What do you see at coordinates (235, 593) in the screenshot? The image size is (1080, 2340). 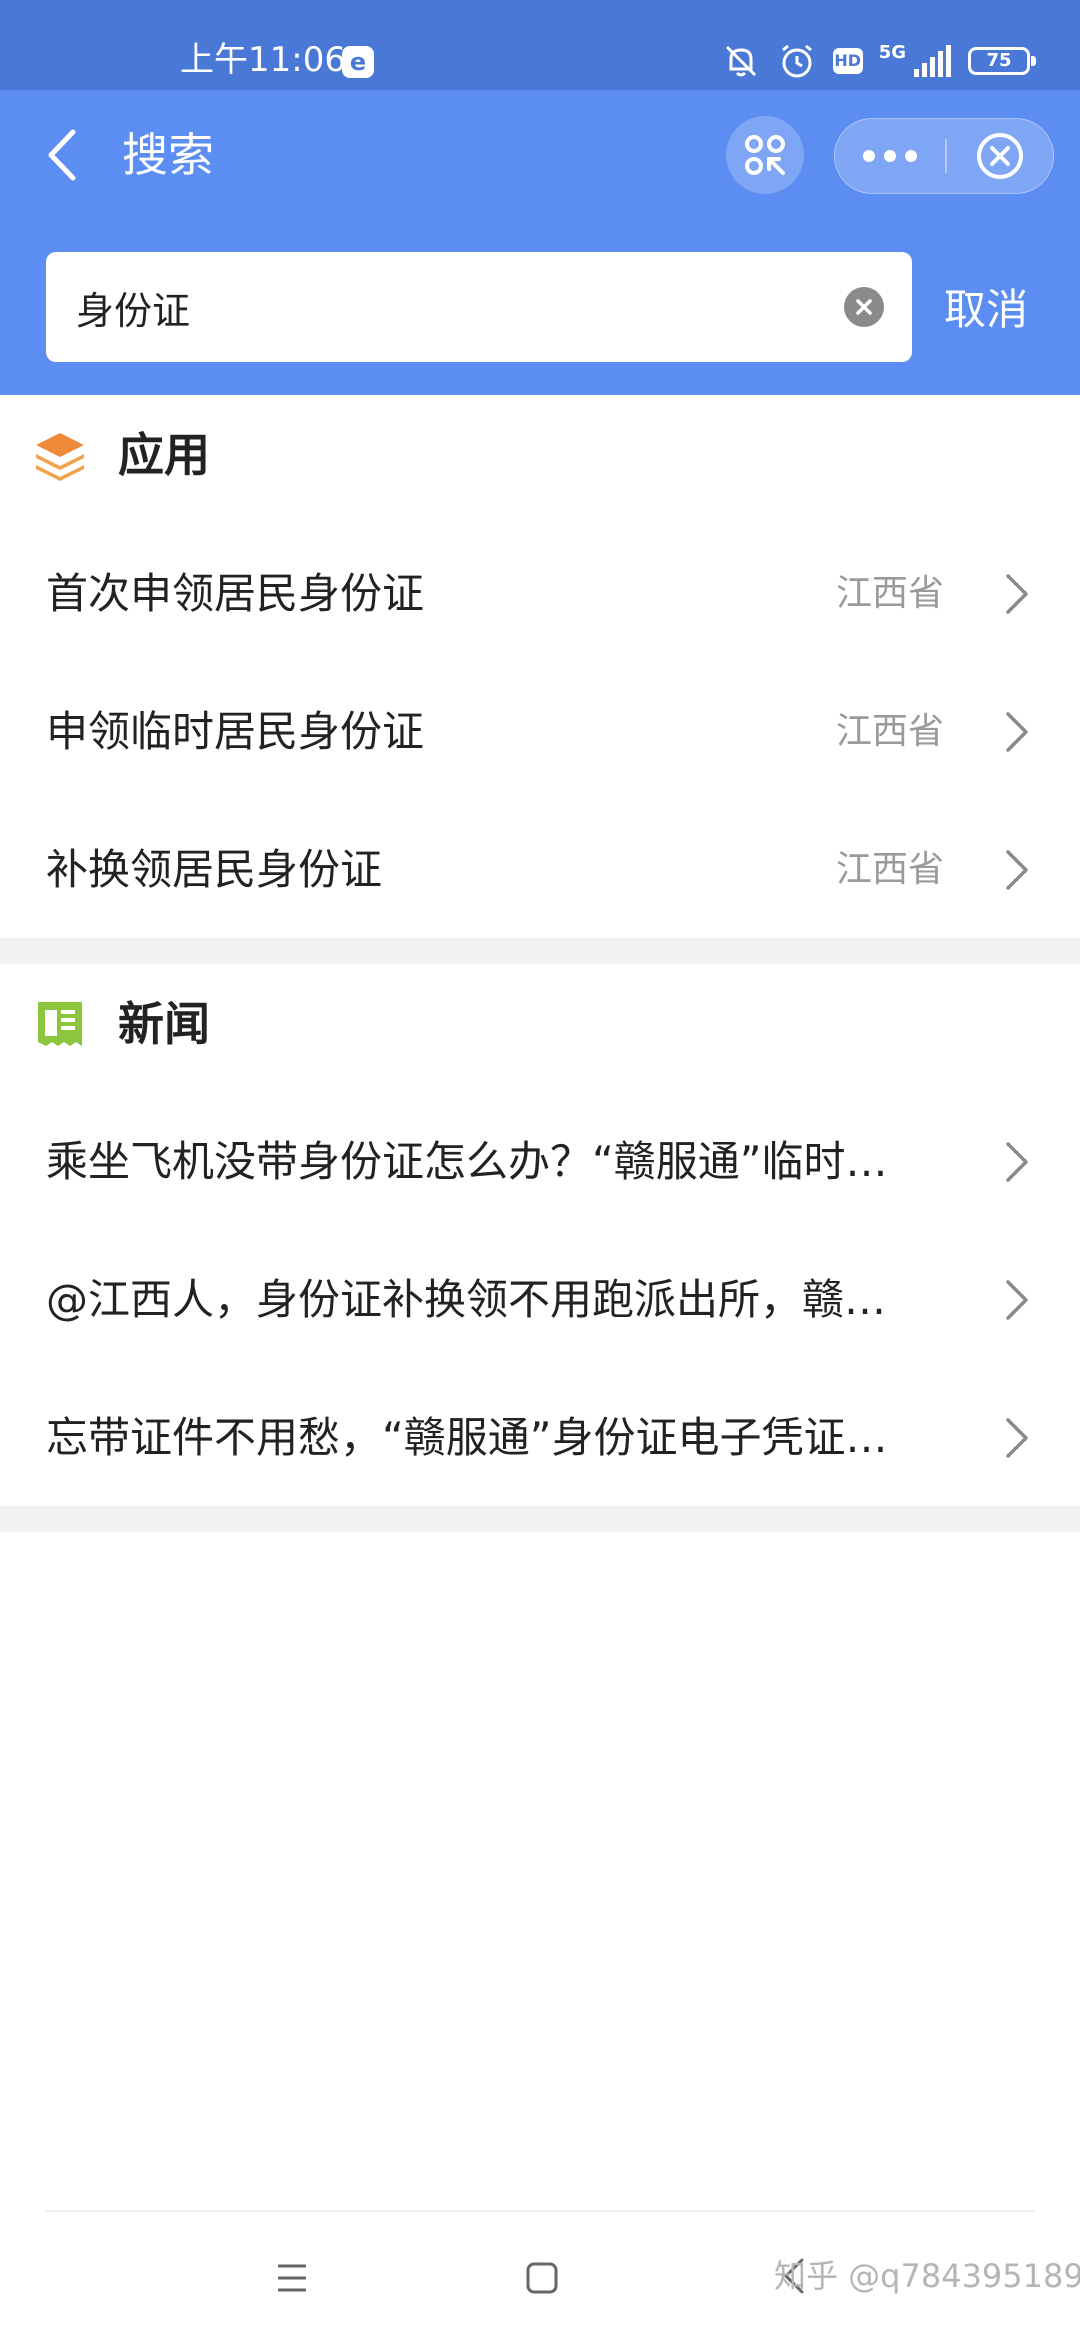 I see `app-result-label: 首次申领居民身份证` at bounding box center [235, 593].